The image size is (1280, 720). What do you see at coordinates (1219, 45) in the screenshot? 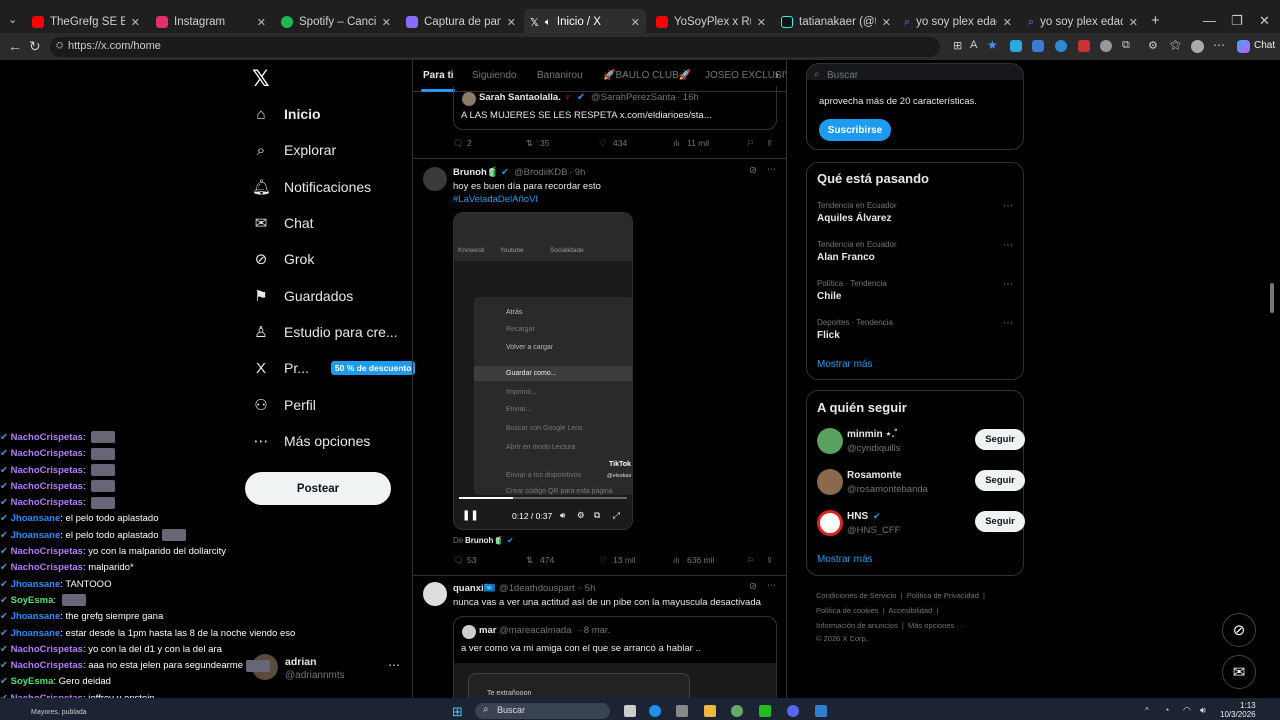
I see `menu-dots-icon: ⋯` at bounding box center [1219, 45].